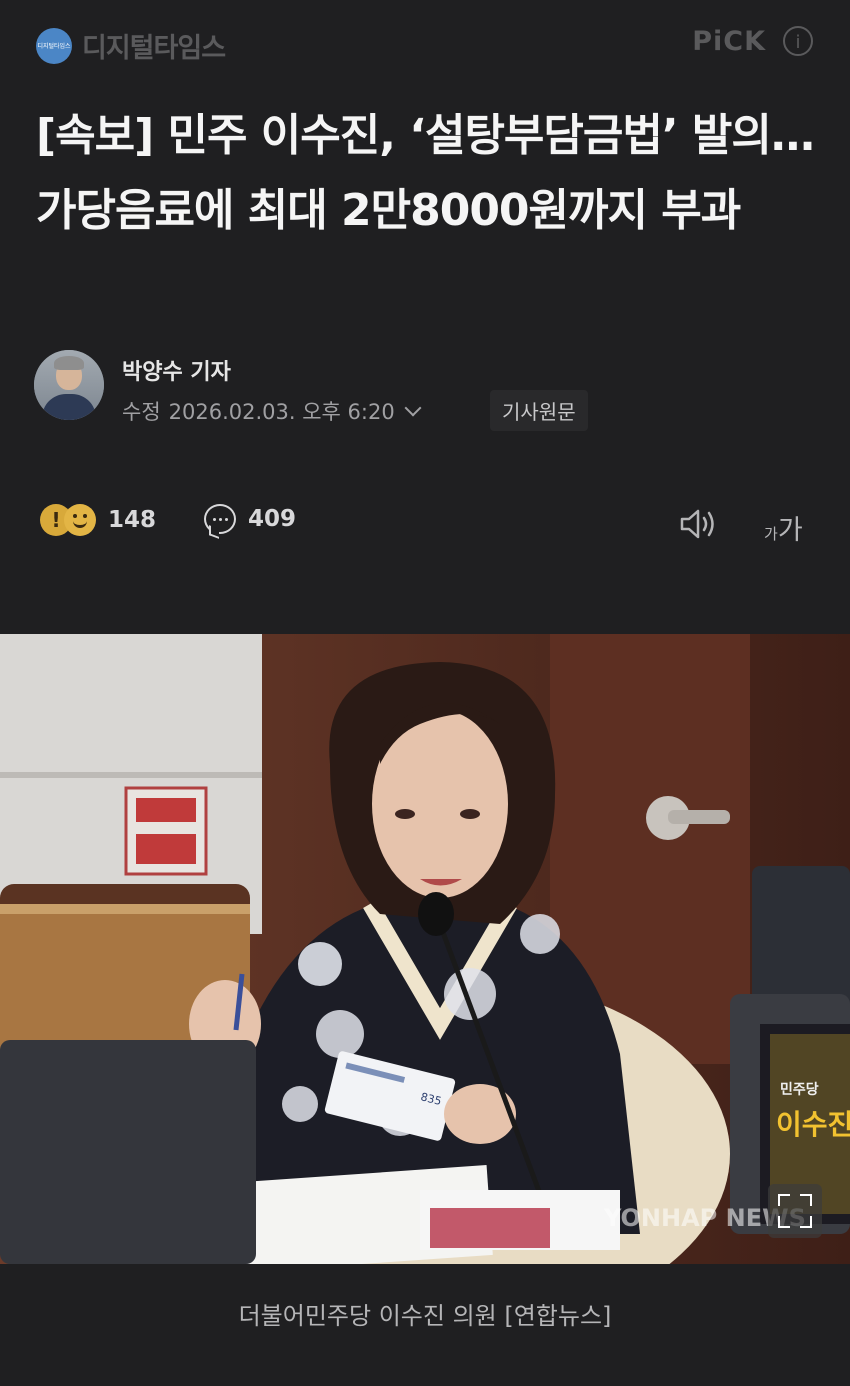 The height and width of the screenshot is (1386, 850). I want to click on placard-line2: 이수진, so click(813, 1124).